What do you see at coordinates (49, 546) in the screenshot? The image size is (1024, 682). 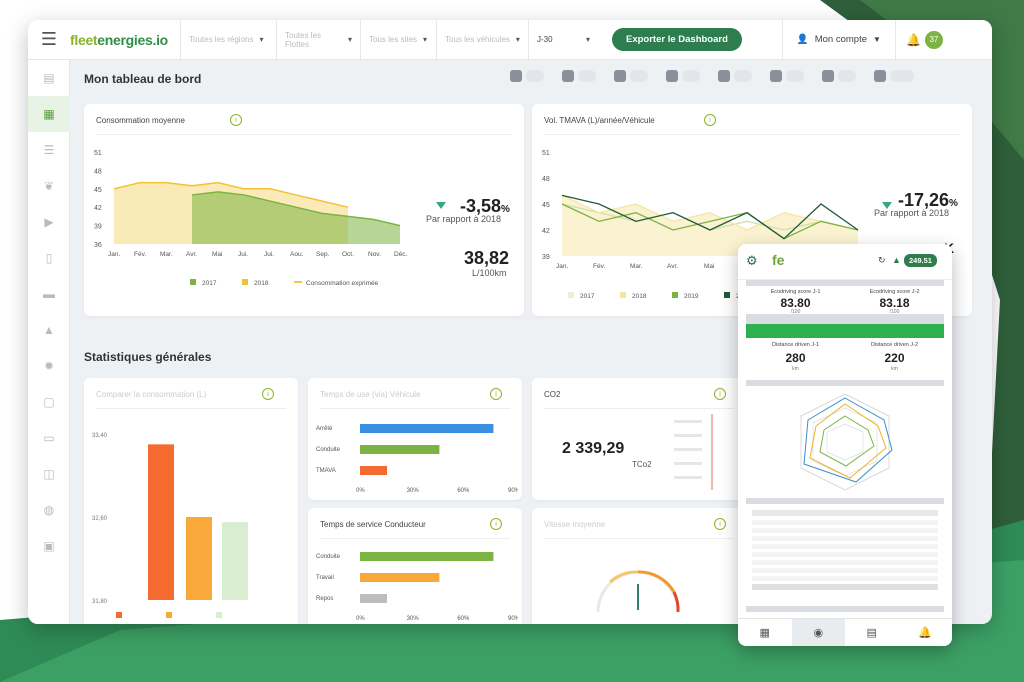 I see `calendar-icon: ▣` at bounding box center [49, 546].